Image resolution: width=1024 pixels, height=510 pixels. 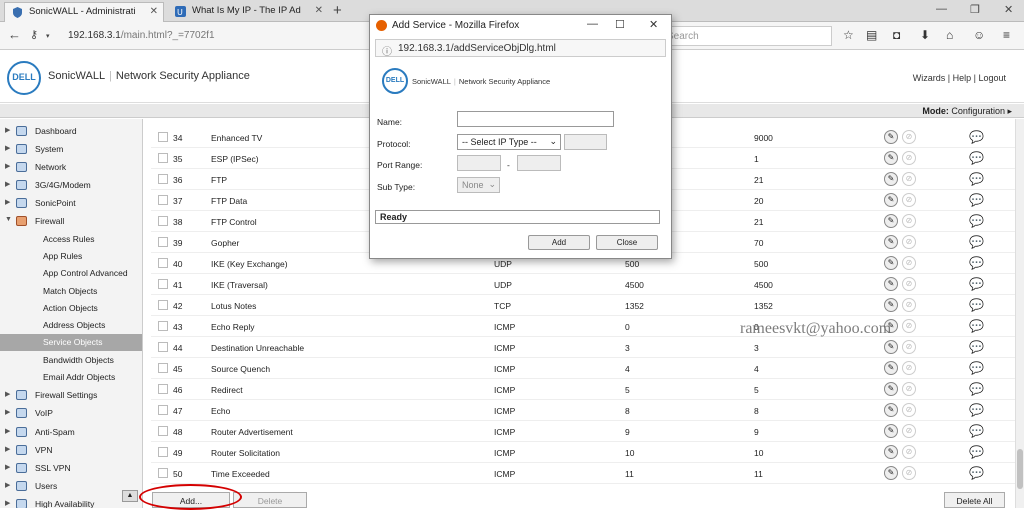 What do you see at coordinates (746, 36) in the screenshot?
I see `search-input: Search` at bounding box center [746, 36].